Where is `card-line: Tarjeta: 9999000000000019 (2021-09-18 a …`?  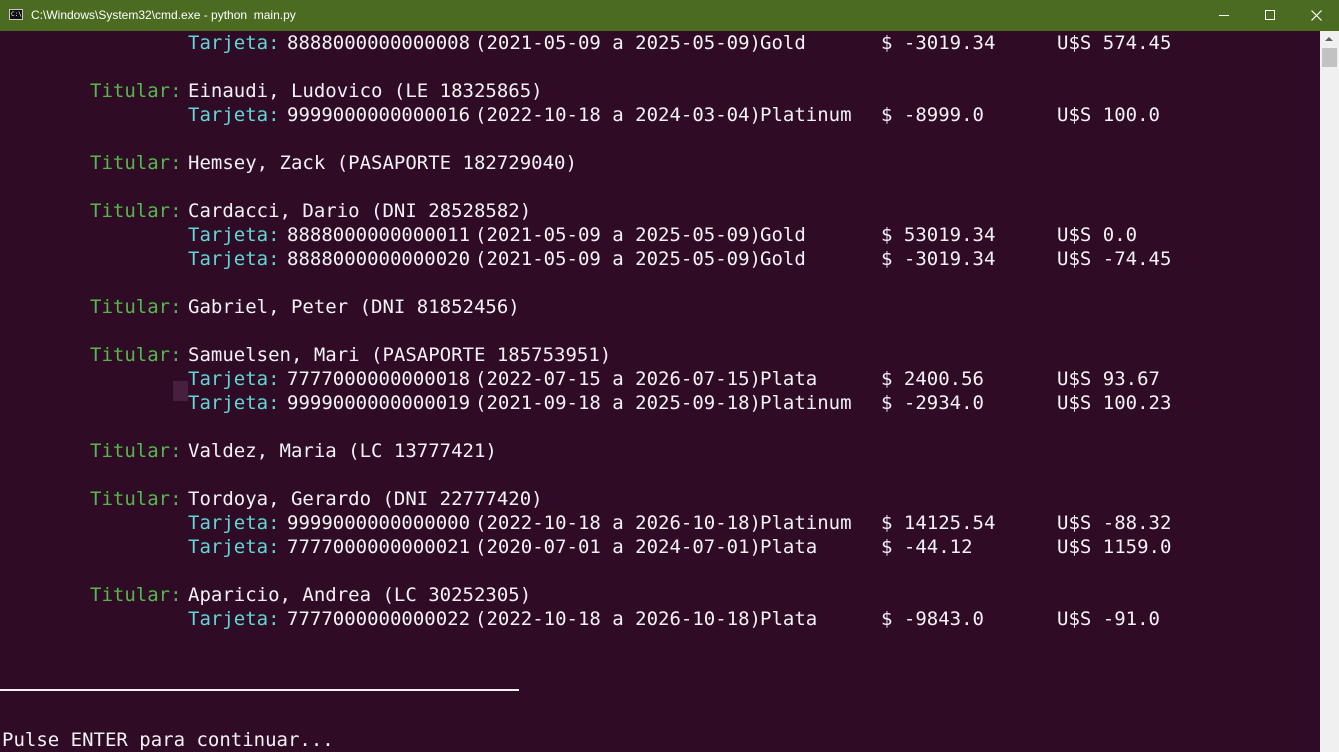 card-line: Tarjeta: 9999000000000019 (2021-09-18 a … is located at coordinates (585, 403).